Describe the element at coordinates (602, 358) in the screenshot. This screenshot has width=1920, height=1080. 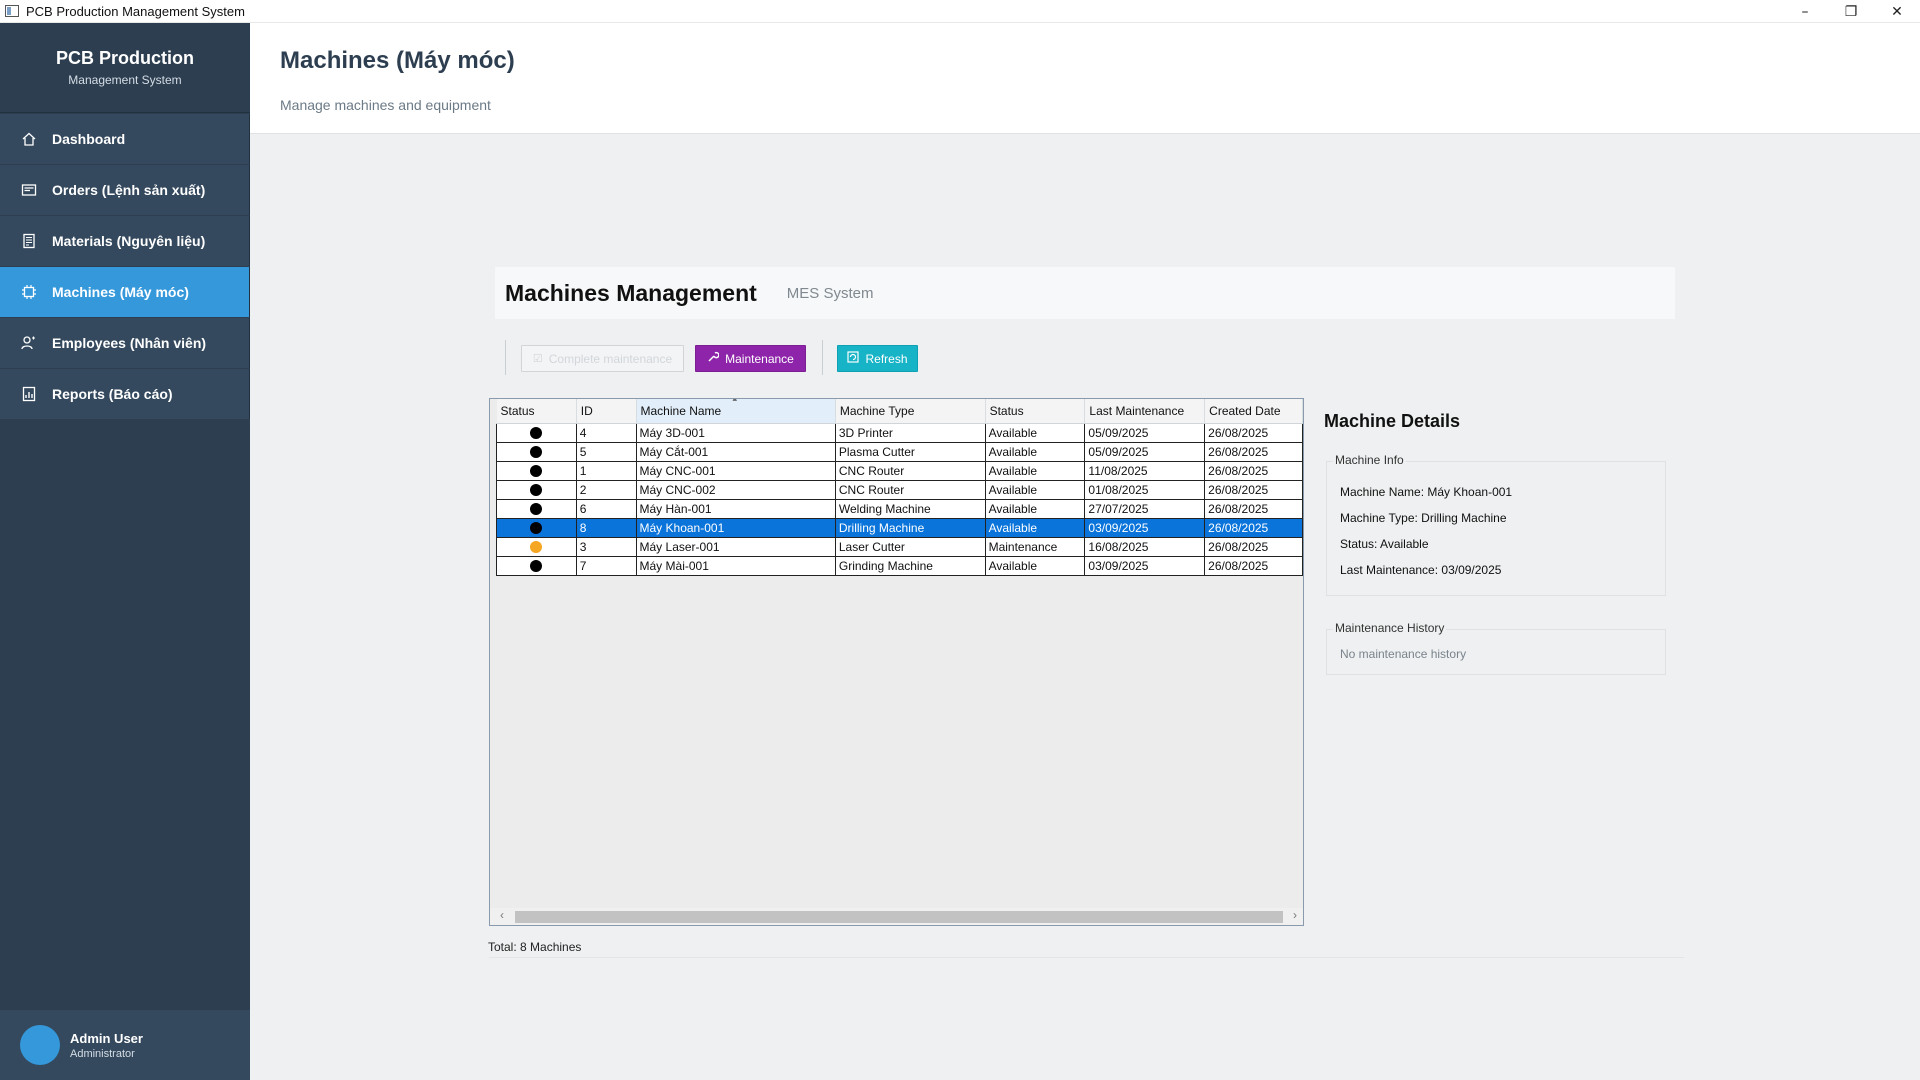
I see `complete-maintenance-button: ☑ Complete maintenance` at that location.